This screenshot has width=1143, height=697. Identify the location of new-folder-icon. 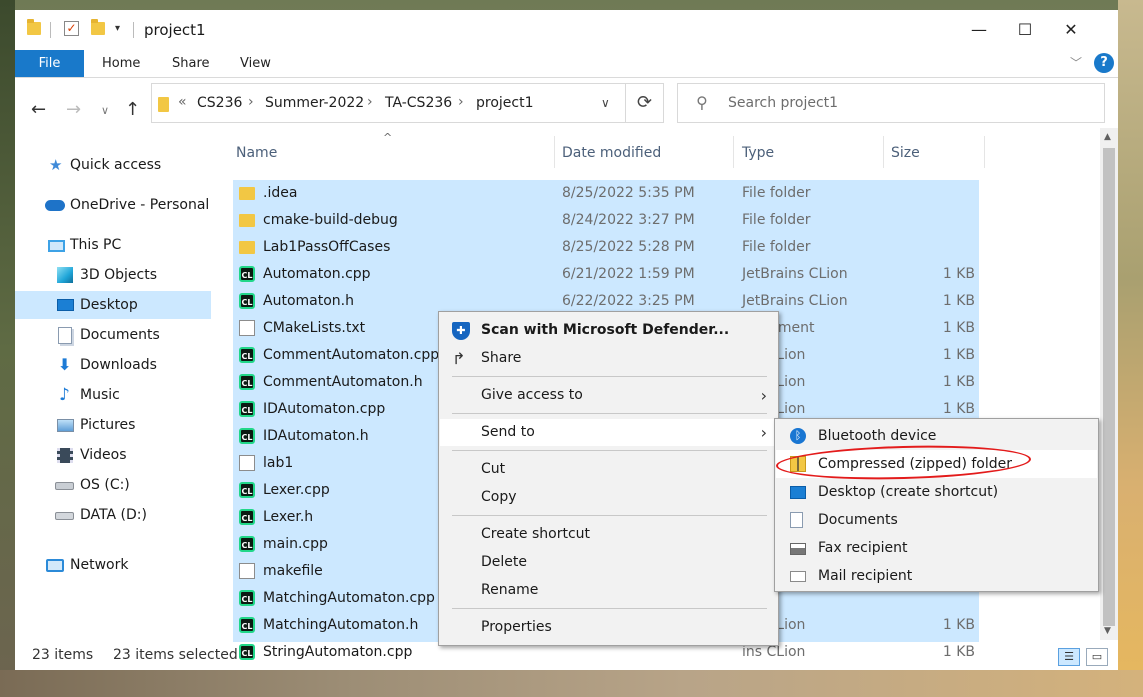
(98, 27).